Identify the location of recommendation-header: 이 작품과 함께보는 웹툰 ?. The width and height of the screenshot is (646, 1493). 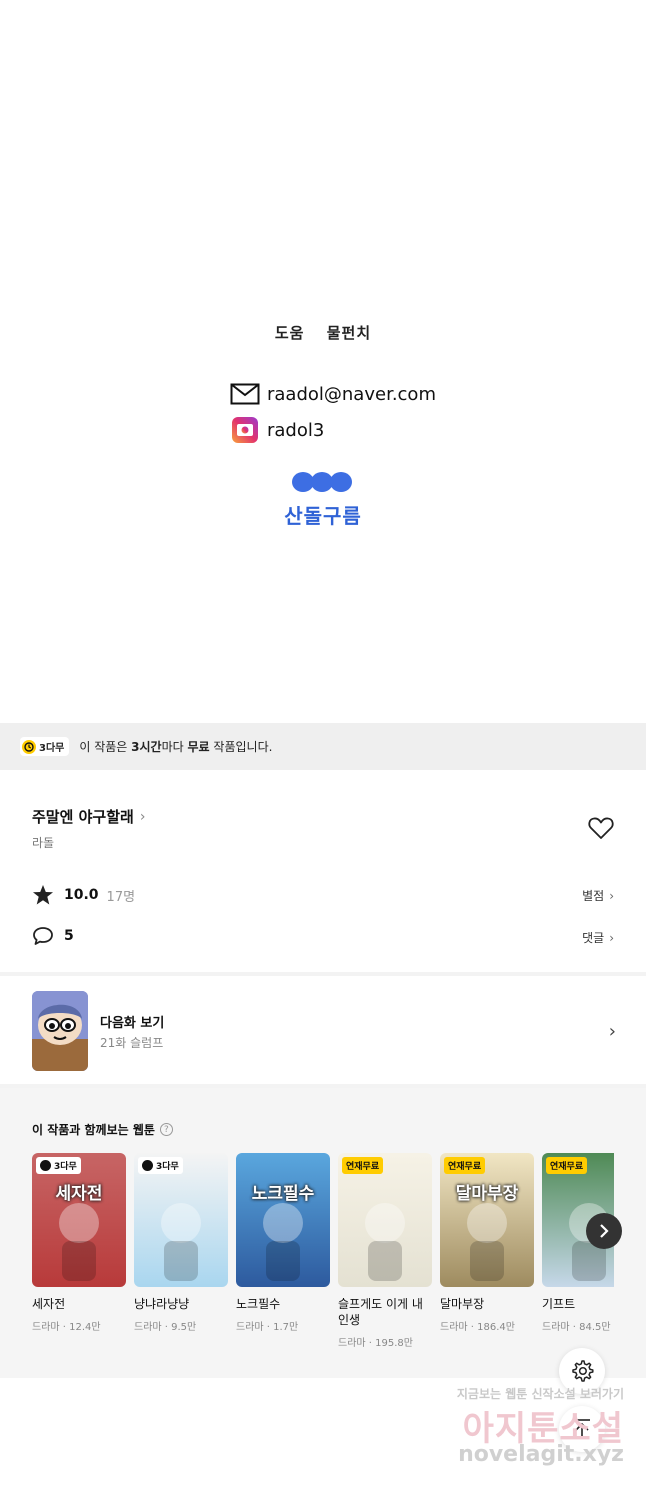
(102, 1129).